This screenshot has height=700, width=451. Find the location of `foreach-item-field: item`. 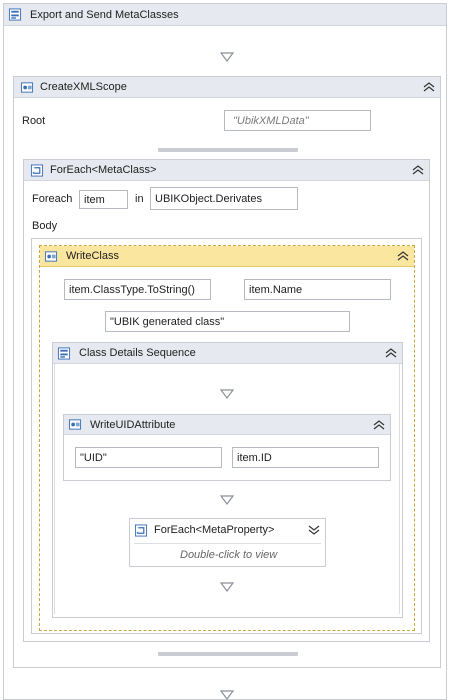

foreach-item-field: item is located at coordinates (103, 199).